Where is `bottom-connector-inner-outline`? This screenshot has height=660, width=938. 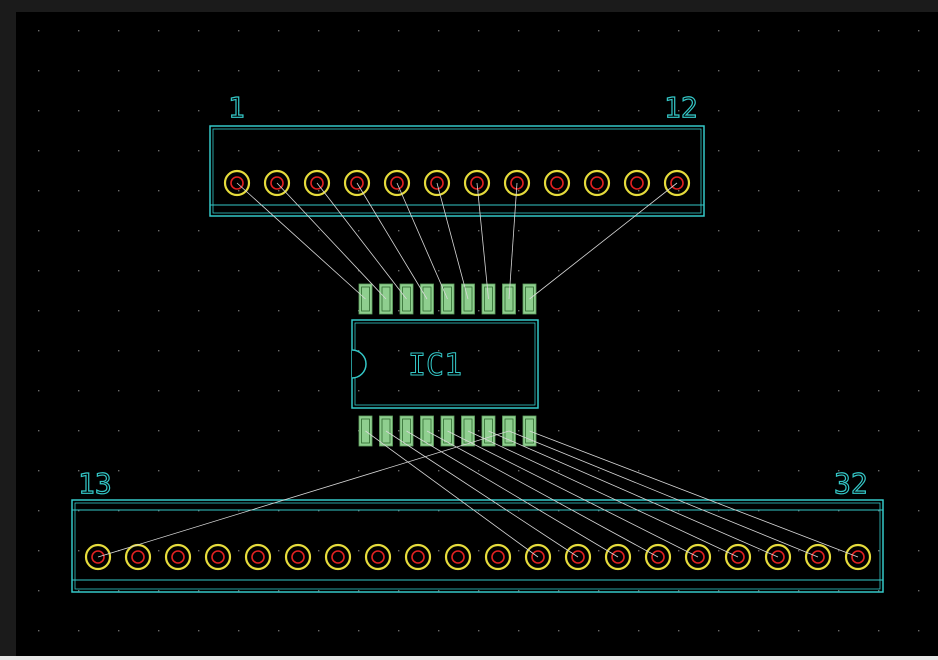 bottom-connector-inner-outline is located at coordinates (477, 546).